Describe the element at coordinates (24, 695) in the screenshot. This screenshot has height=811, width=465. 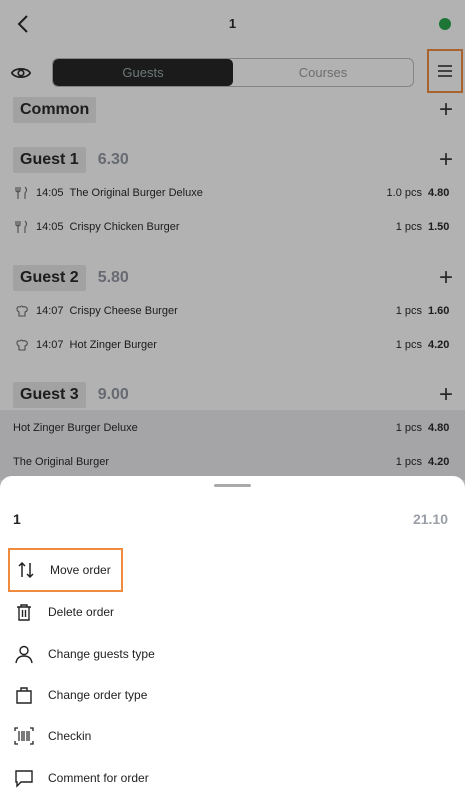
I see `bag-icon` at that location.